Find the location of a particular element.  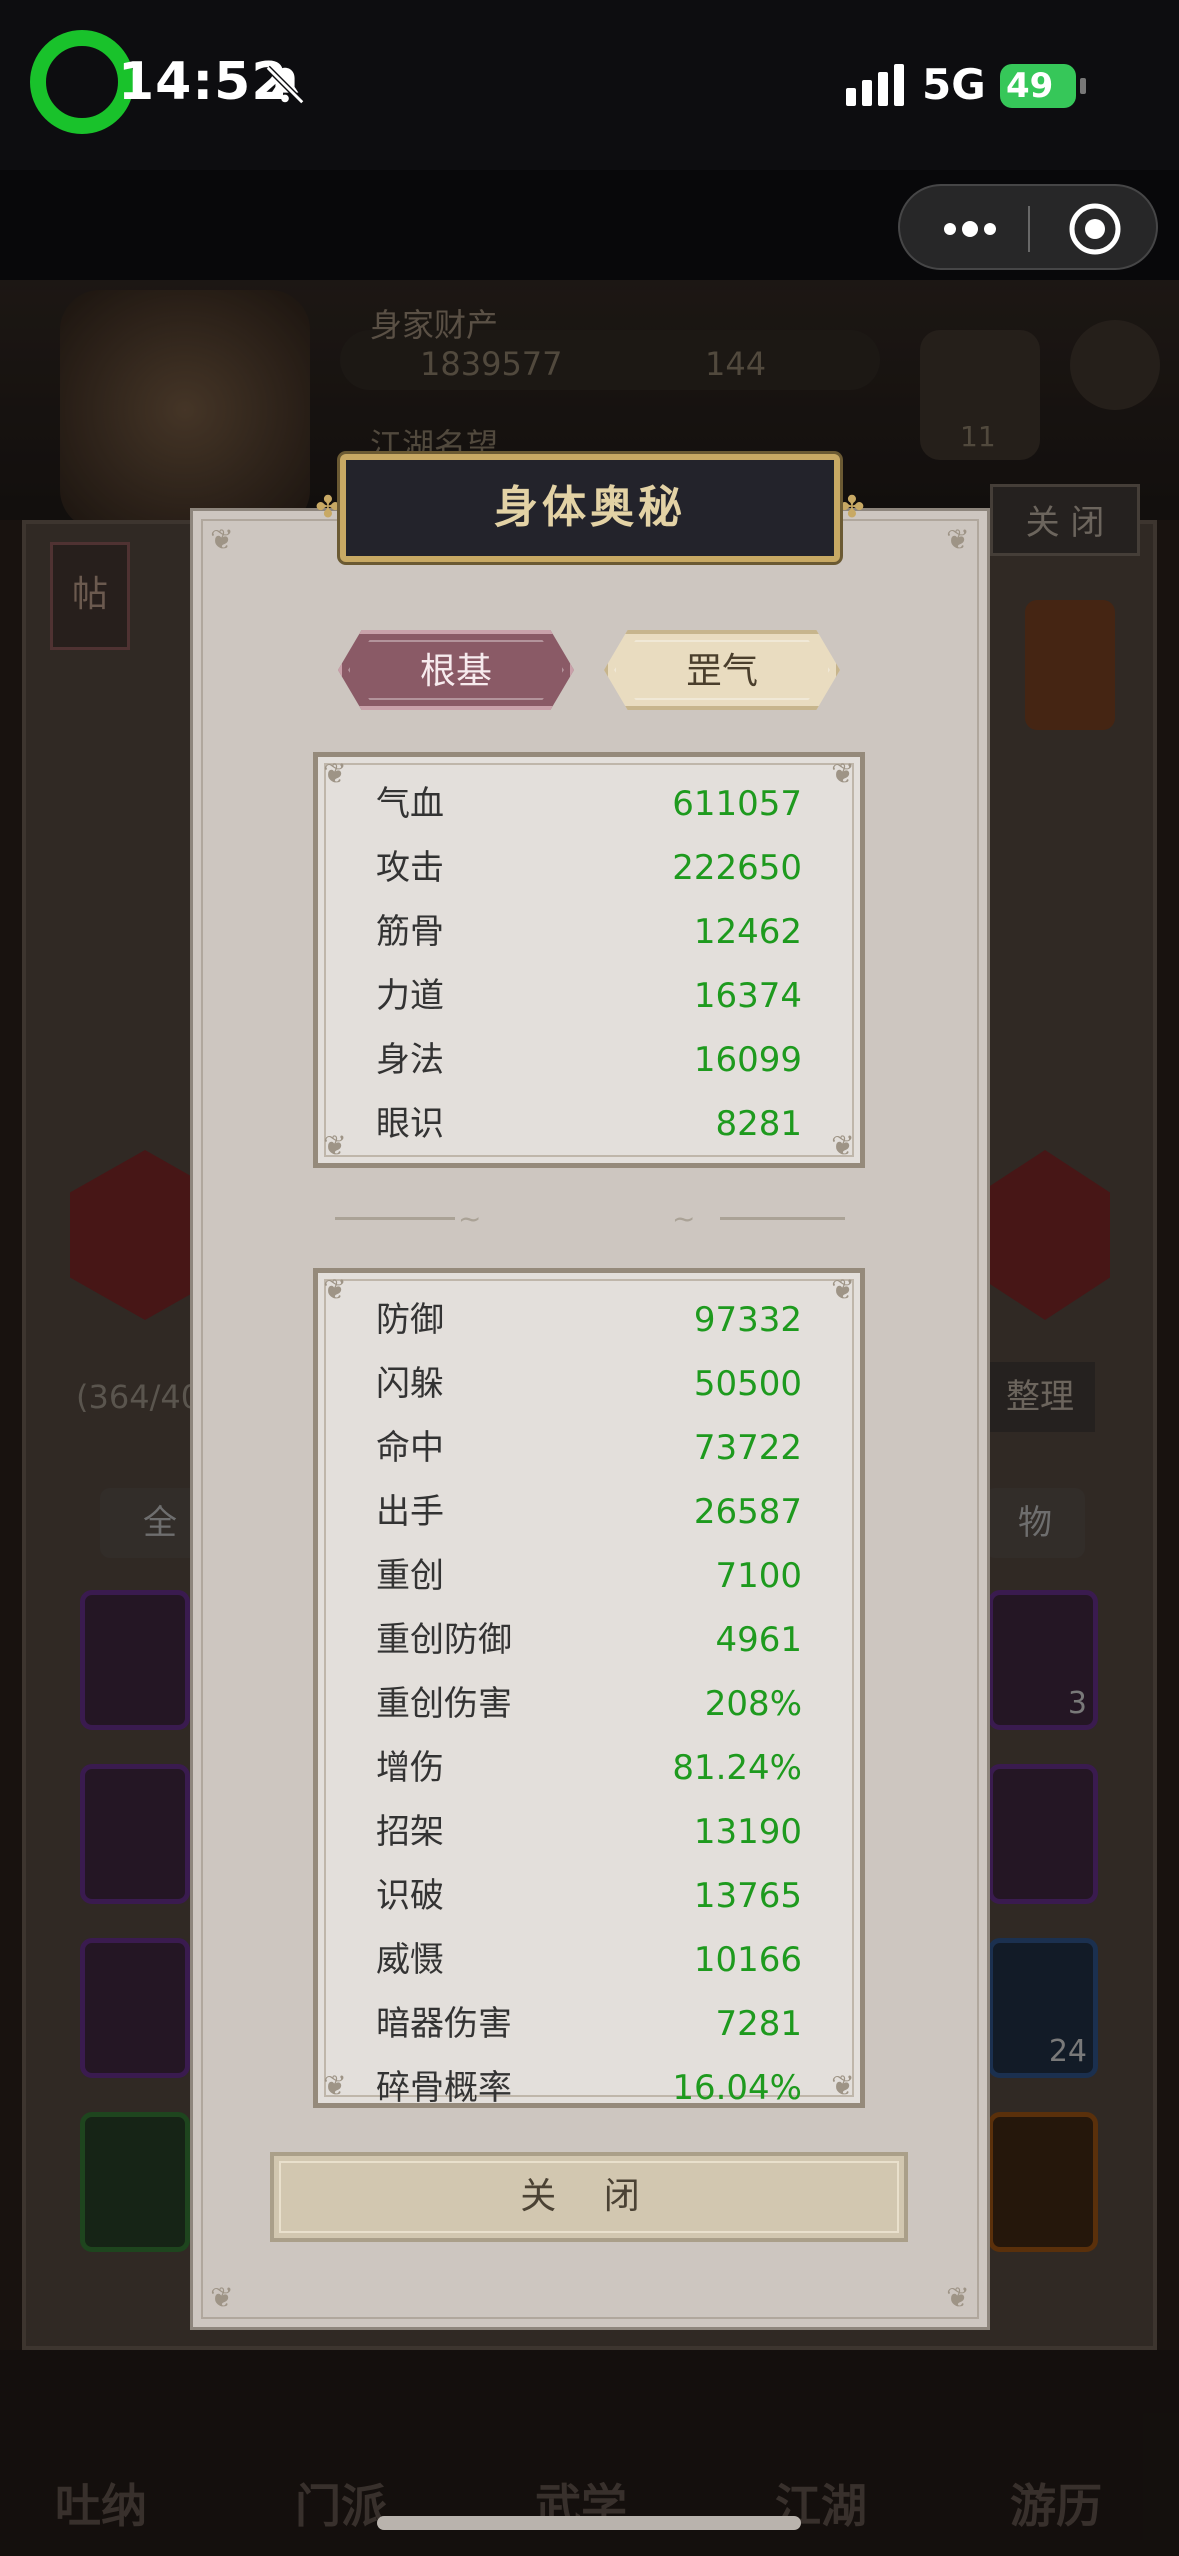

stat-value: 13765 is located at coordinates (747, 1896).